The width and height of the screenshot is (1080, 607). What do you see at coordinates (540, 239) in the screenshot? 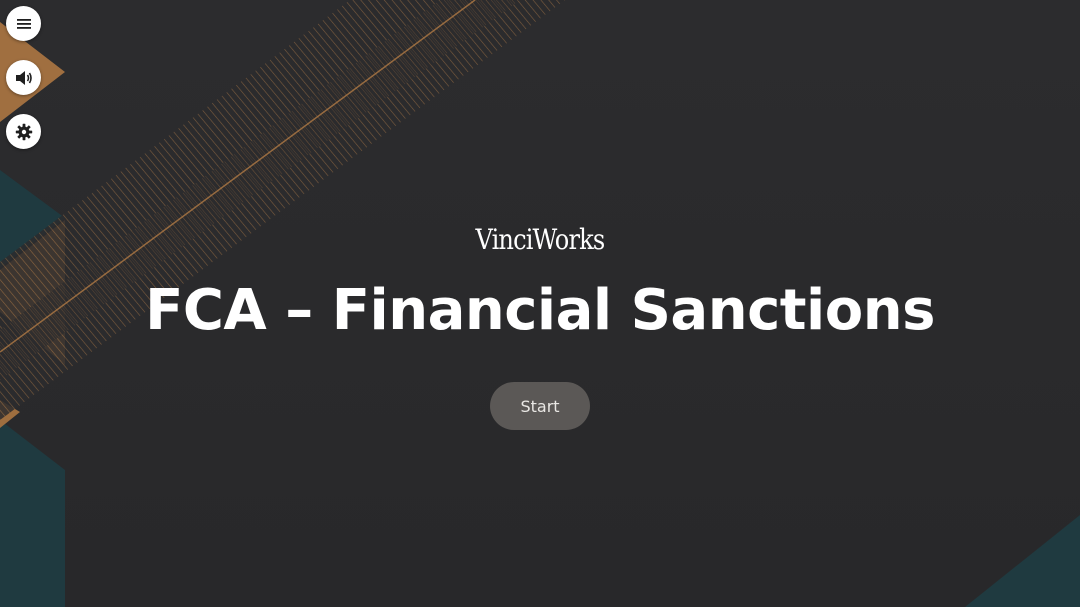
I see `vinciworks-logo: VinciWorks` at bounding box center [540, 239].